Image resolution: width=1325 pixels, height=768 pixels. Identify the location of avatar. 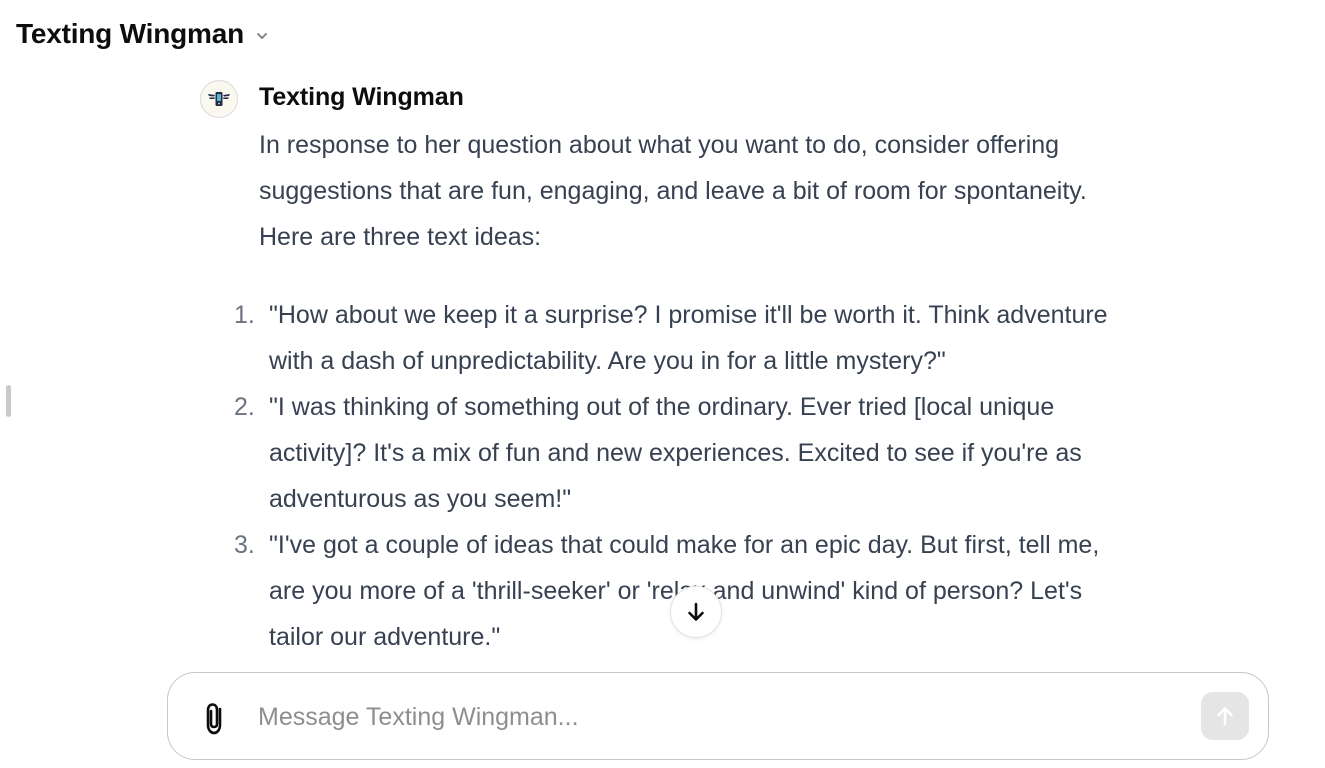
(219, 99).